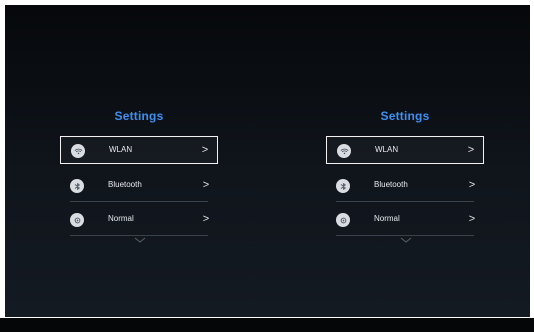  Describe the element at coordinates (267, 325) in the screenshot. I see `bottom-bar` at that location.